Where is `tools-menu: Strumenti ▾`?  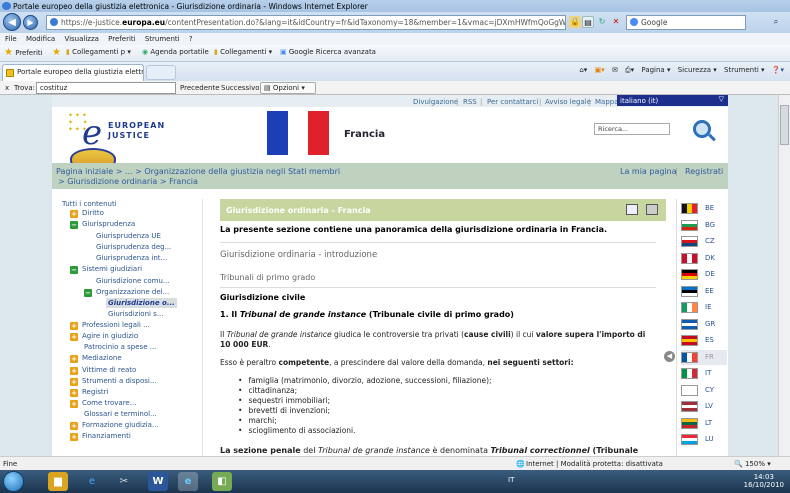
tools-menu: Strumenti ▾ is located at coordinates (744, 70).